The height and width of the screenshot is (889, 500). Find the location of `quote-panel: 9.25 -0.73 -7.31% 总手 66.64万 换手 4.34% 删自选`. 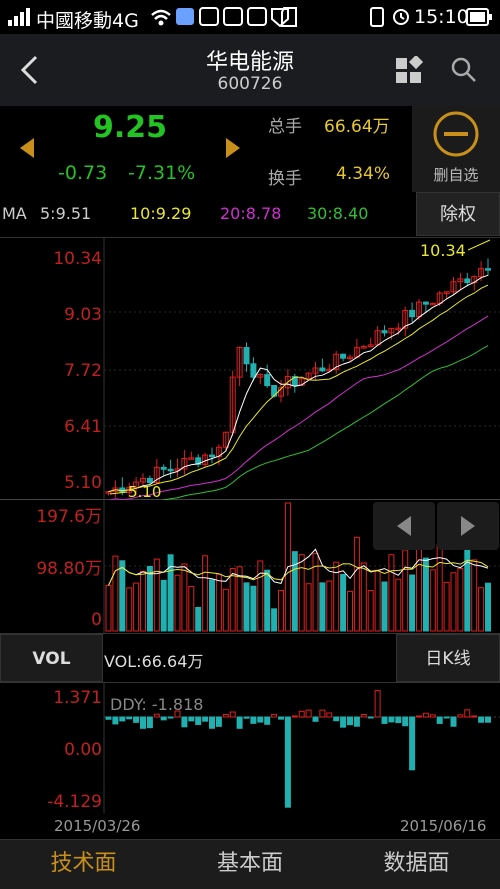

quote-panel: 9.25 -0.73 -7.31% 总手 66.64万 换手 4.34% 删自选 is located at coordinates (250, 149).